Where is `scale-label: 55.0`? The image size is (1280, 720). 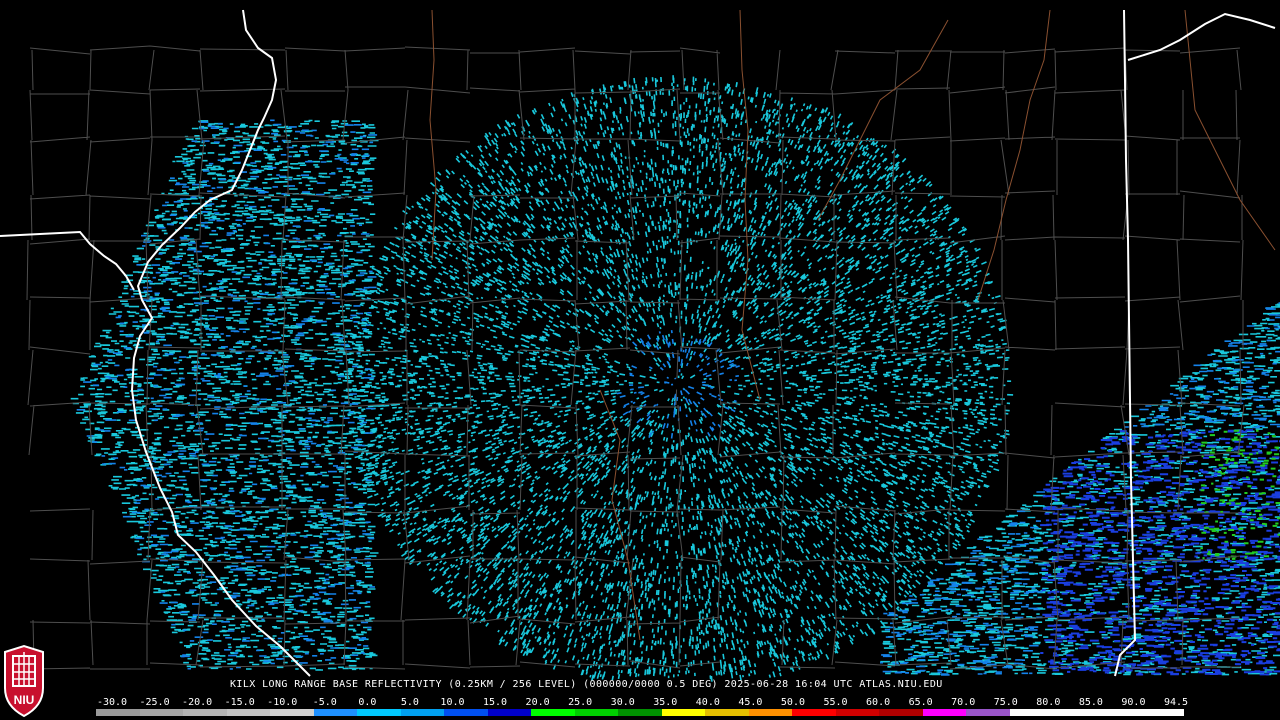
scale-label: 55.0 is located at coordinates (835, 702).